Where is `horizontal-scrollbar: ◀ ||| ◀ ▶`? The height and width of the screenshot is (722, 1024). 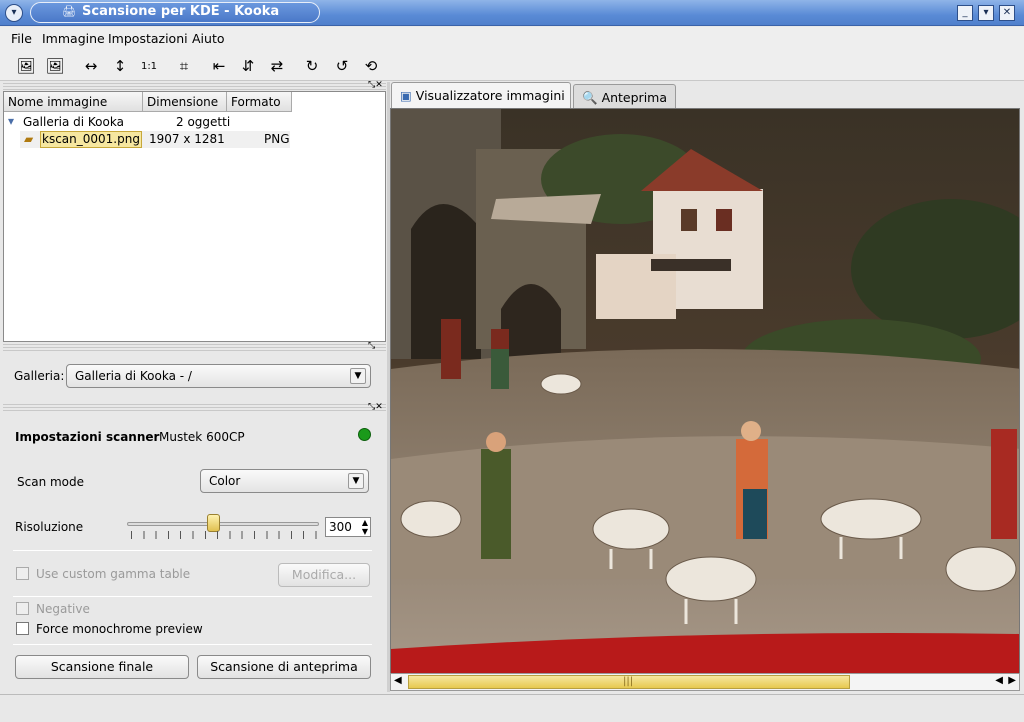 horizontal-scrollbar: ◀ ||| ◀ ▶ is located at coordinates (705, 682).